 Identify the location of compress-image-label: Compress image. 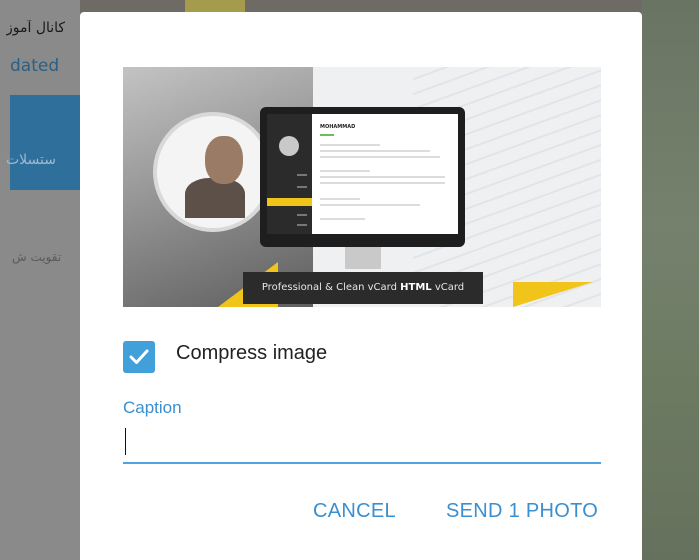
(251, 353).